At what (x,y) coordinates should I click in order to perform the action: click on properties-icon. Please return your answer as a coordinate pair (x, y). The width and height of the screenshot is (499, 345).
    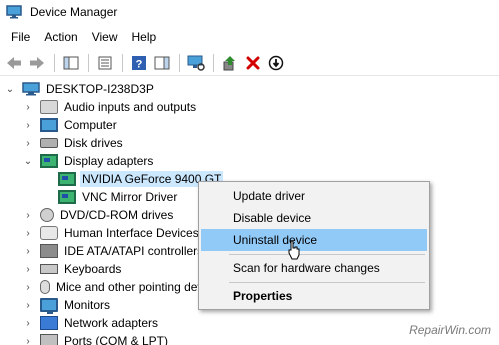
    Looking at the image, I should click on (105, 63).